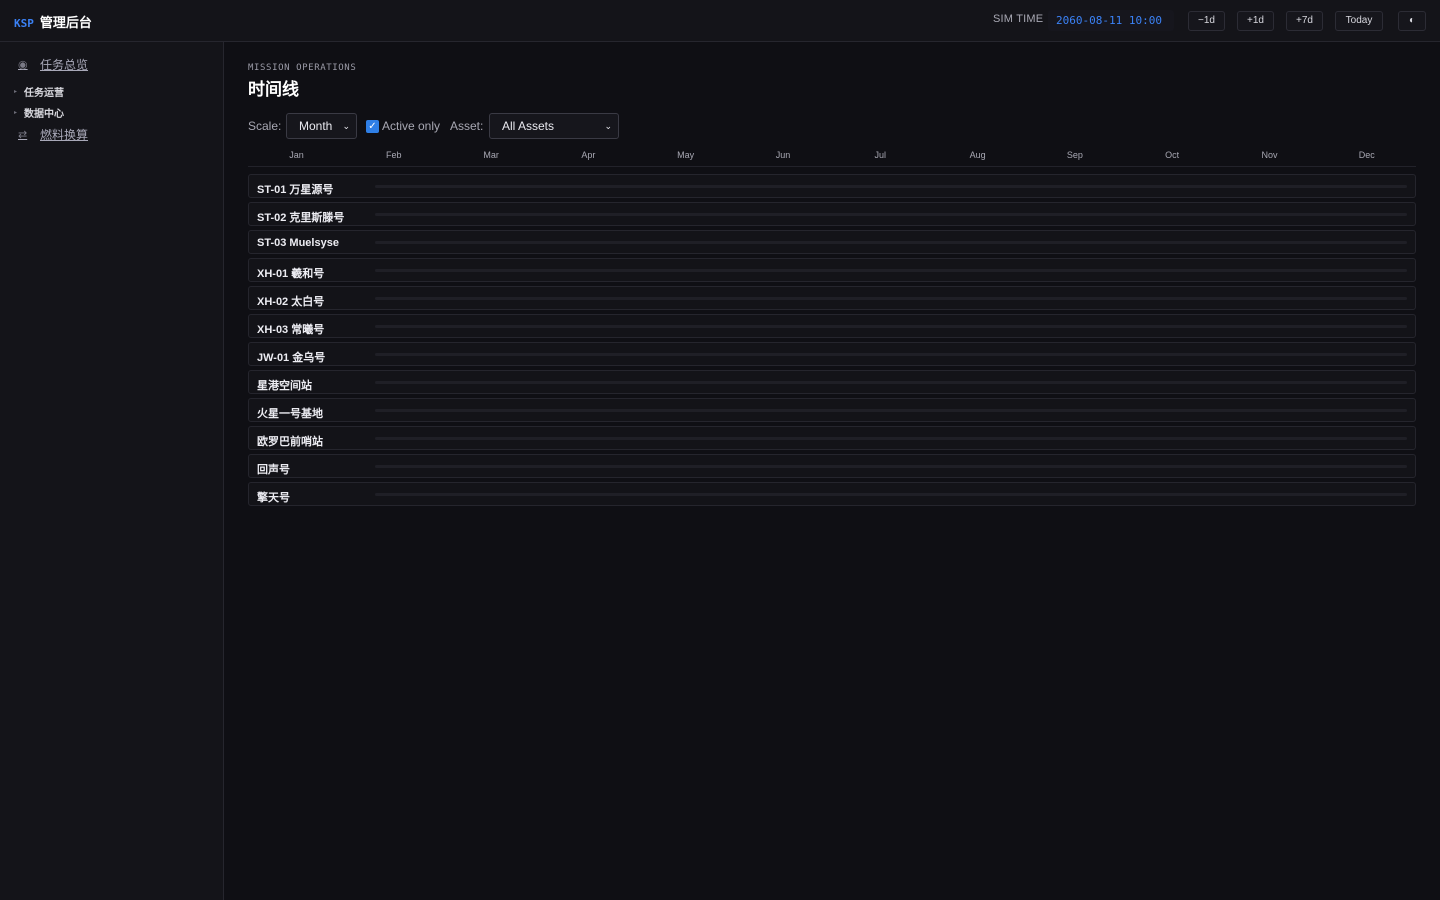  I want to click on month-label: Apr, so click(588, 155).